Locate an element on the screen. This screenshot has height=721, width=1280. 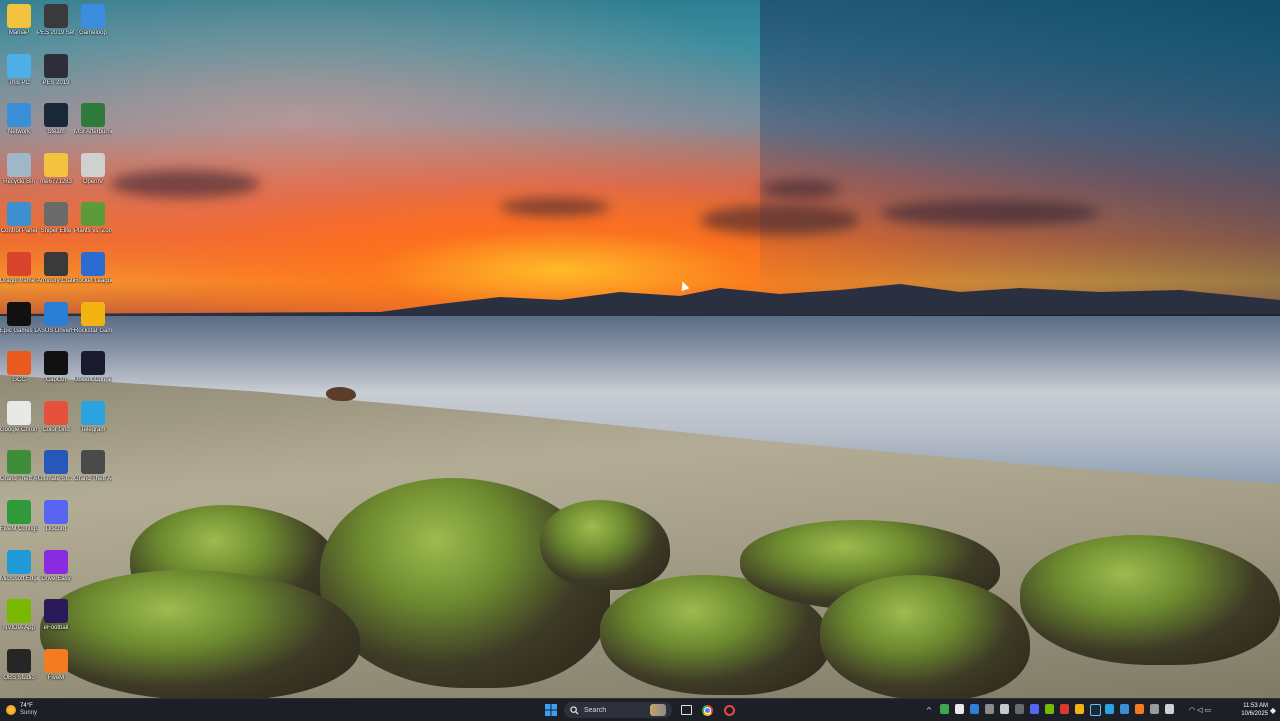
gcc-icon is located at coordinates (19, 363).